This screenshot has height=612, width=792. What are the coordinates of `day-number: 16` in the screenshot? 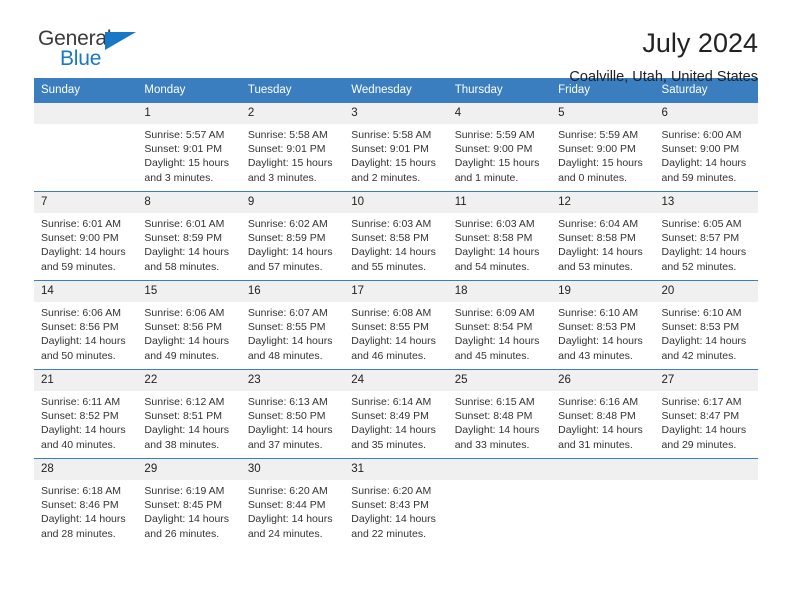 It's located at (292, 291).